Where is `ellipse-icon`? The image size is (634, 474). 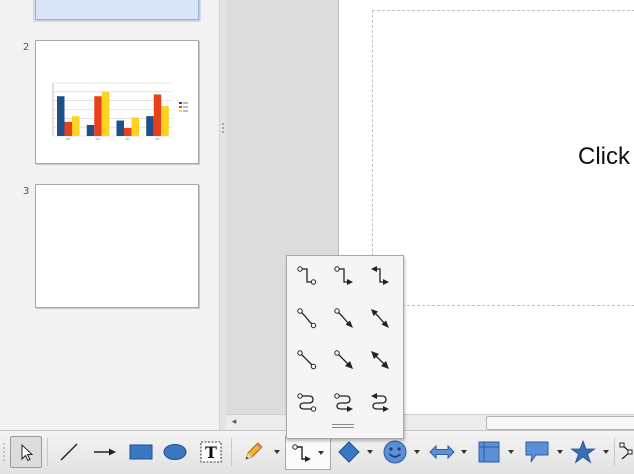
ellipse-icon is located at coordinates (175, 452).